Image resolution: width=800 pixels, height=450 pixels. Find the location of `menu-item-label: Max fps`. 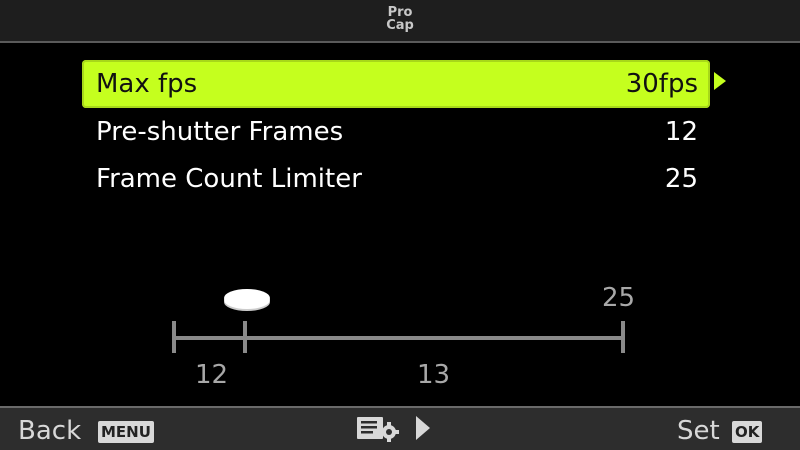

menu-item-label: Max fps is located at coordinates (147, 84).